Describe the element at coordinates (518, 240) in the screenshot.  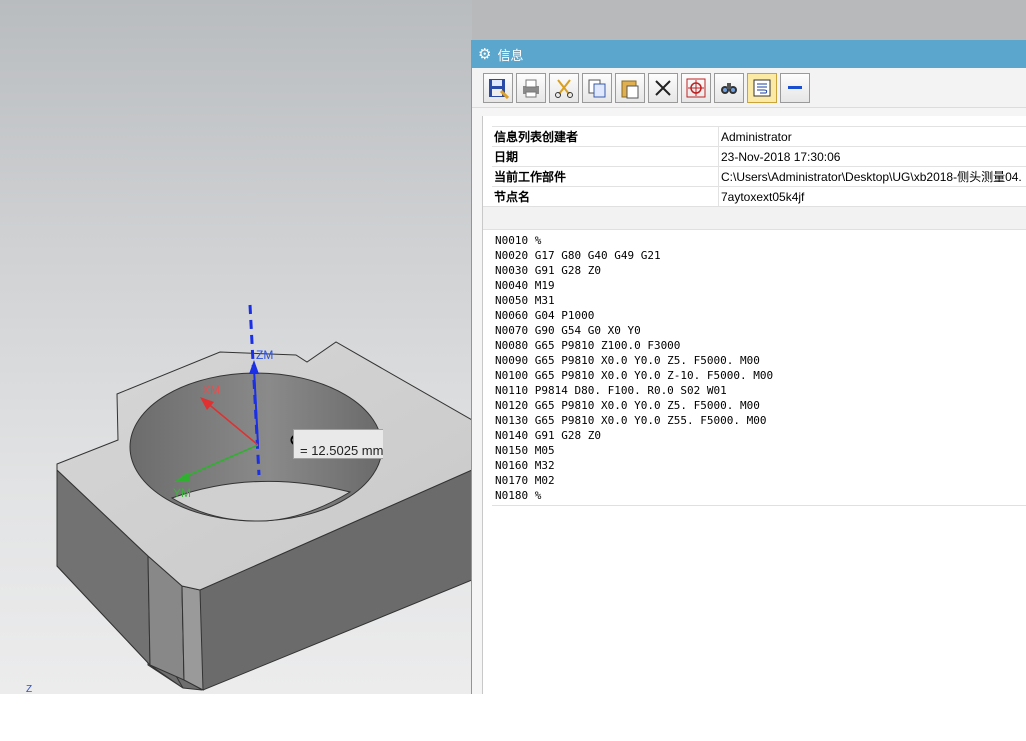
I see `gcode-line: N0010 %` at that location.